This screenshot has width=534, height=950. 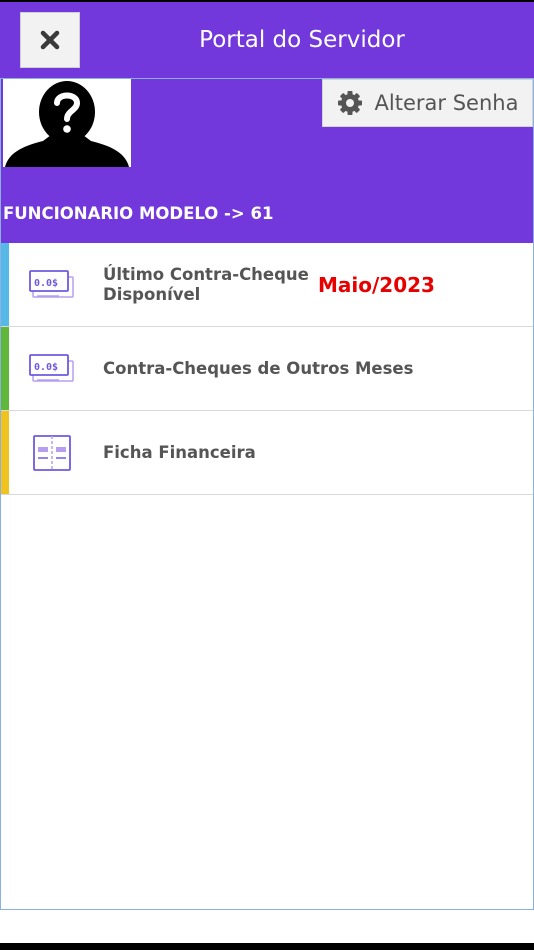 I want to click on change-password-button: Alterar Senha, so click(x=427, y=103).